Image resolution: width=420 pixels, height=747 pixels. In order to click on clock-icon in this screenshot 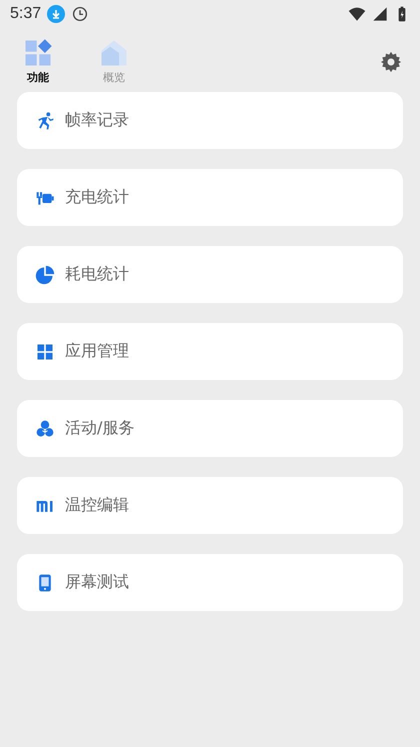, I will do `click(80, 14)`.